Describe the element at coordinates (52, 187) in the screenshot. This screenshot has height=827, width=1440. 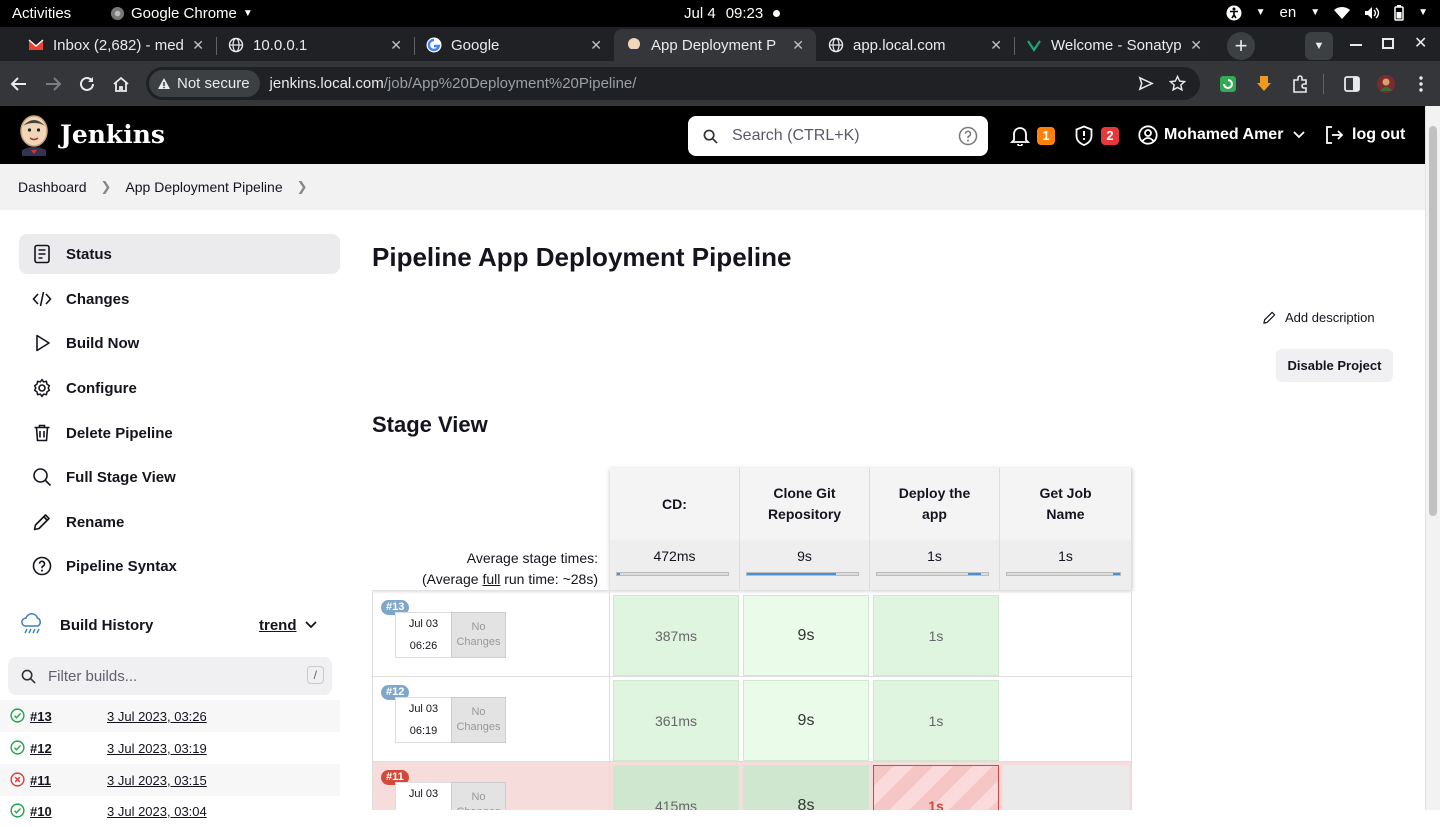
I see `breadcrumb-dashboard: Dashboard` at that location.